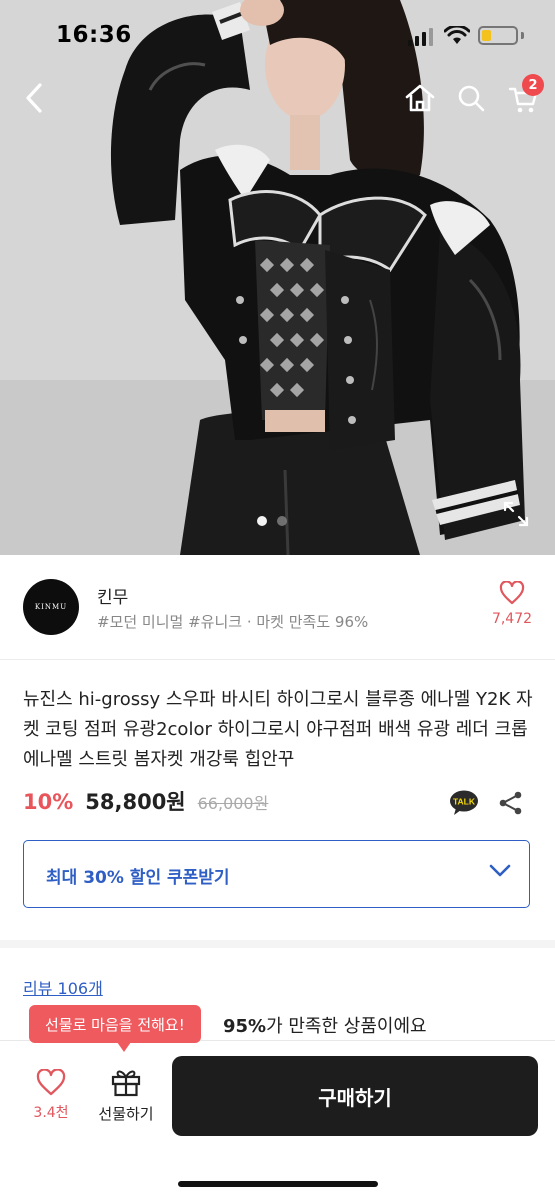  Describe the element at coordinates (511, 803) in the screenshot. I see `share-icon` at that location.